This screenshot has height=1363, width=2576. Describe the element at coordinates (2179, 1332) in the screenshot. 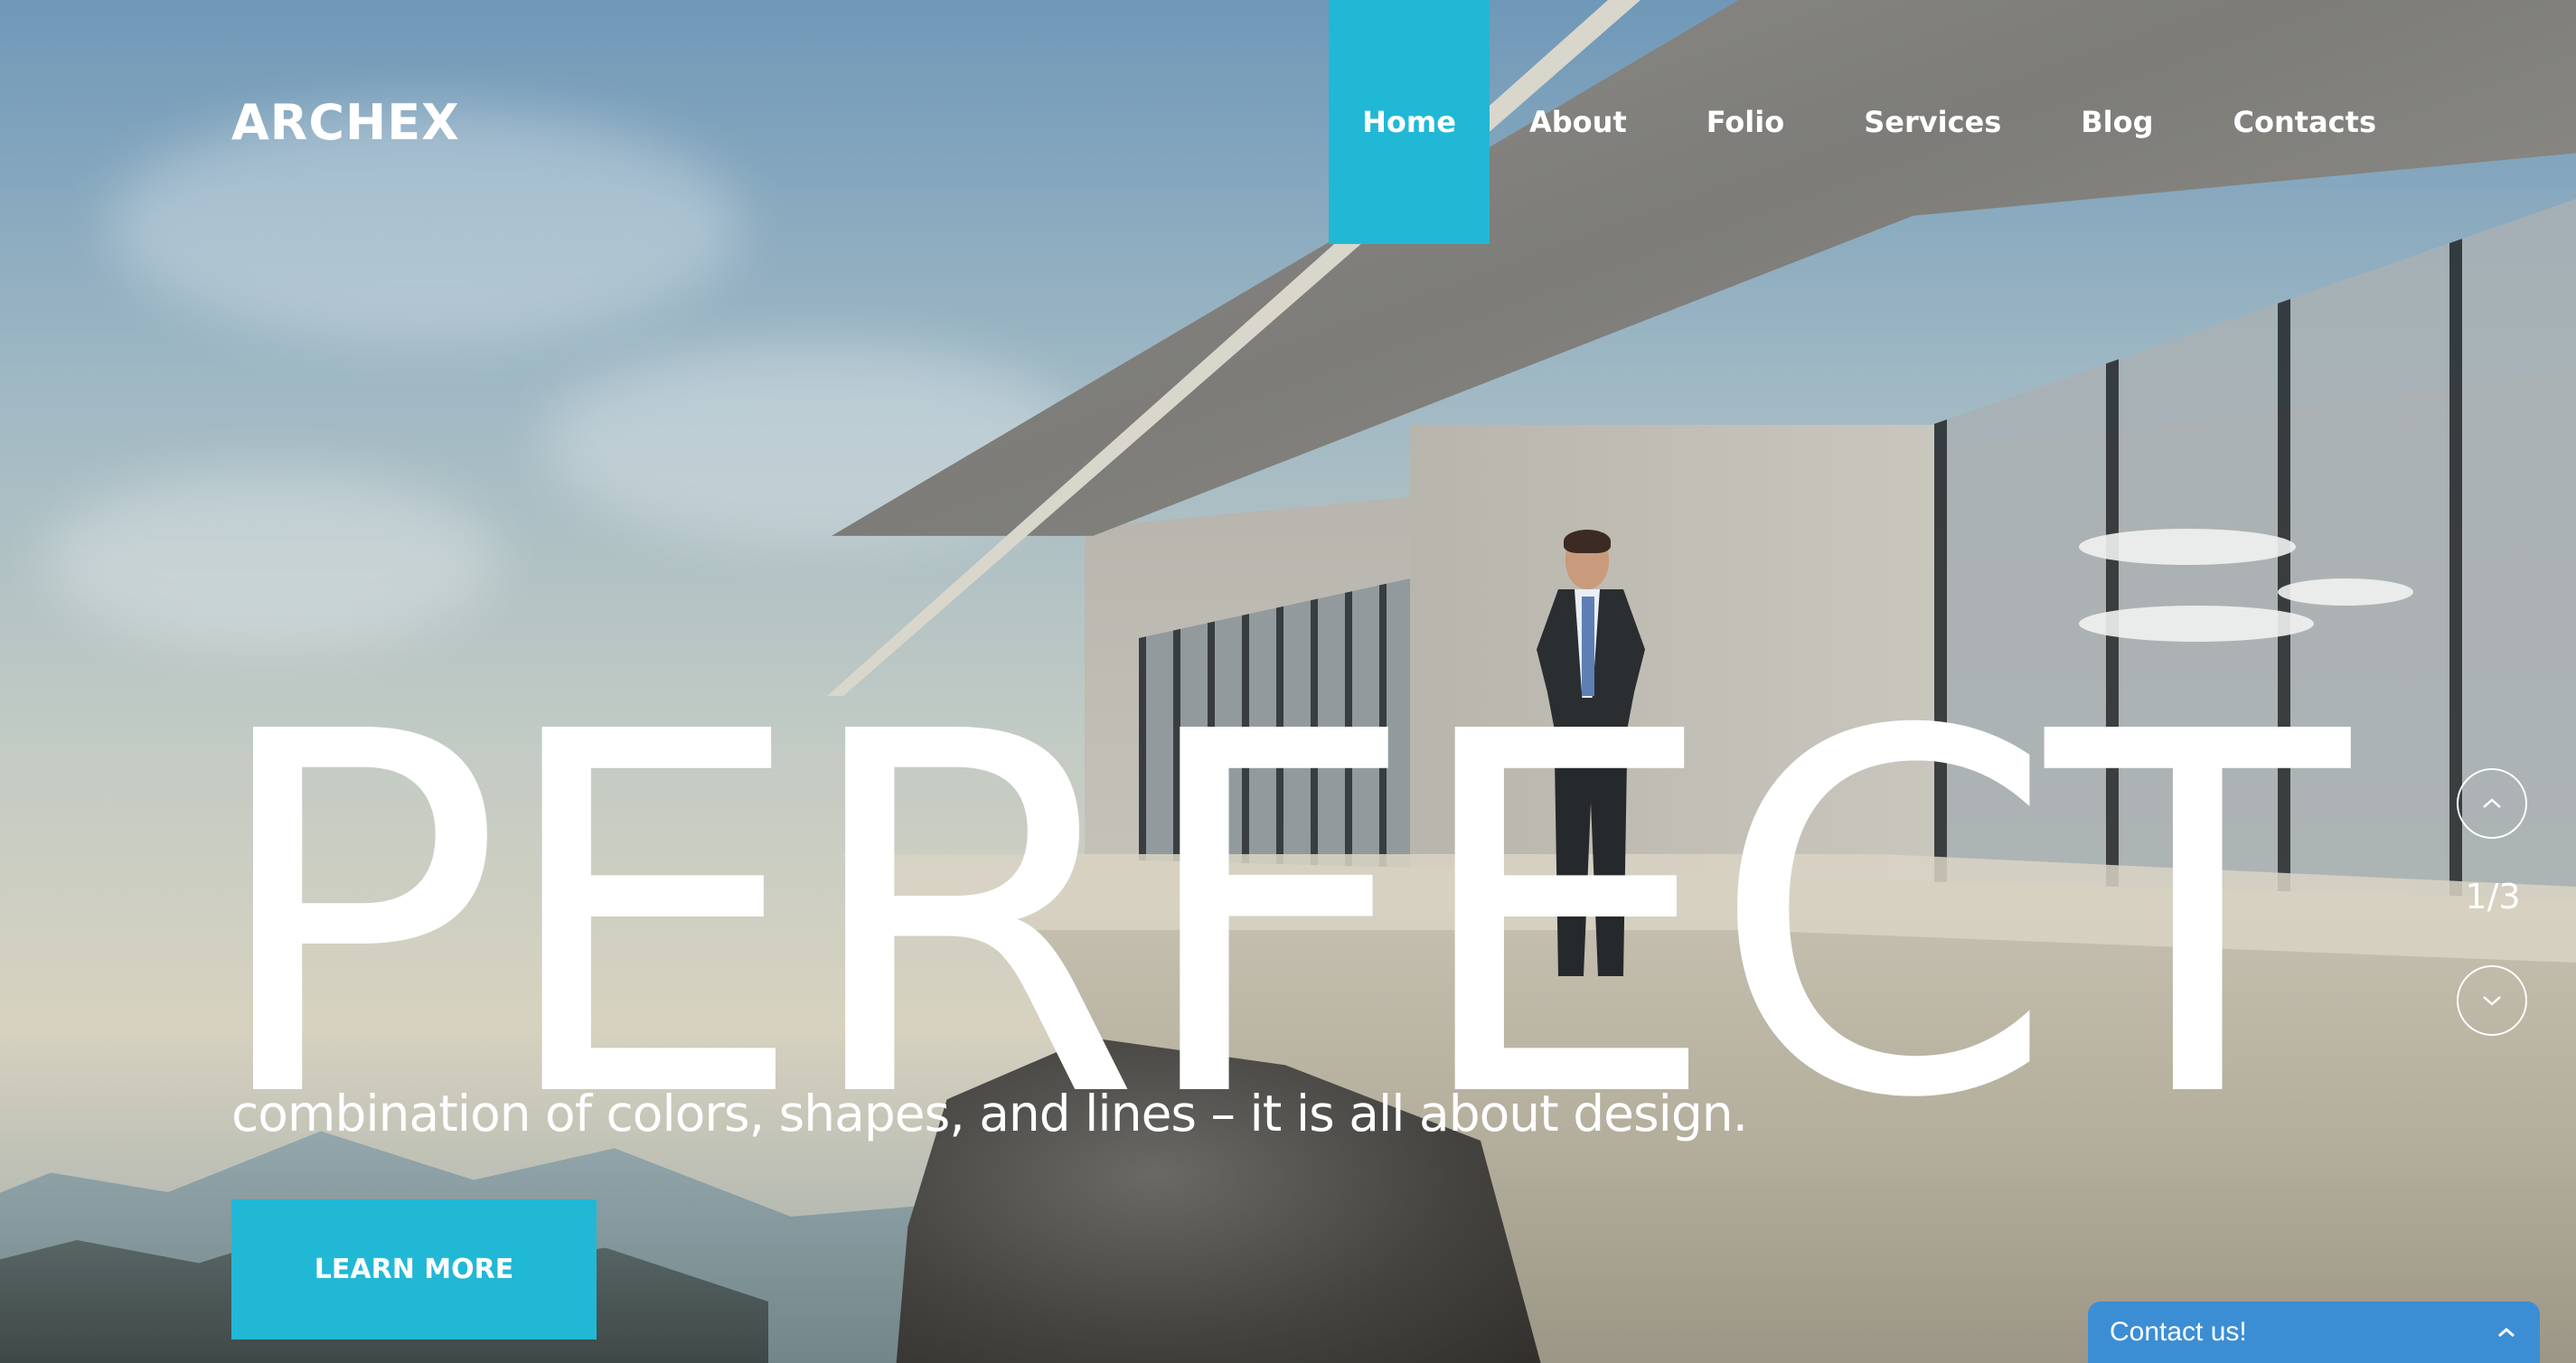

I see `contact-us-label: Contact us!` at that location.